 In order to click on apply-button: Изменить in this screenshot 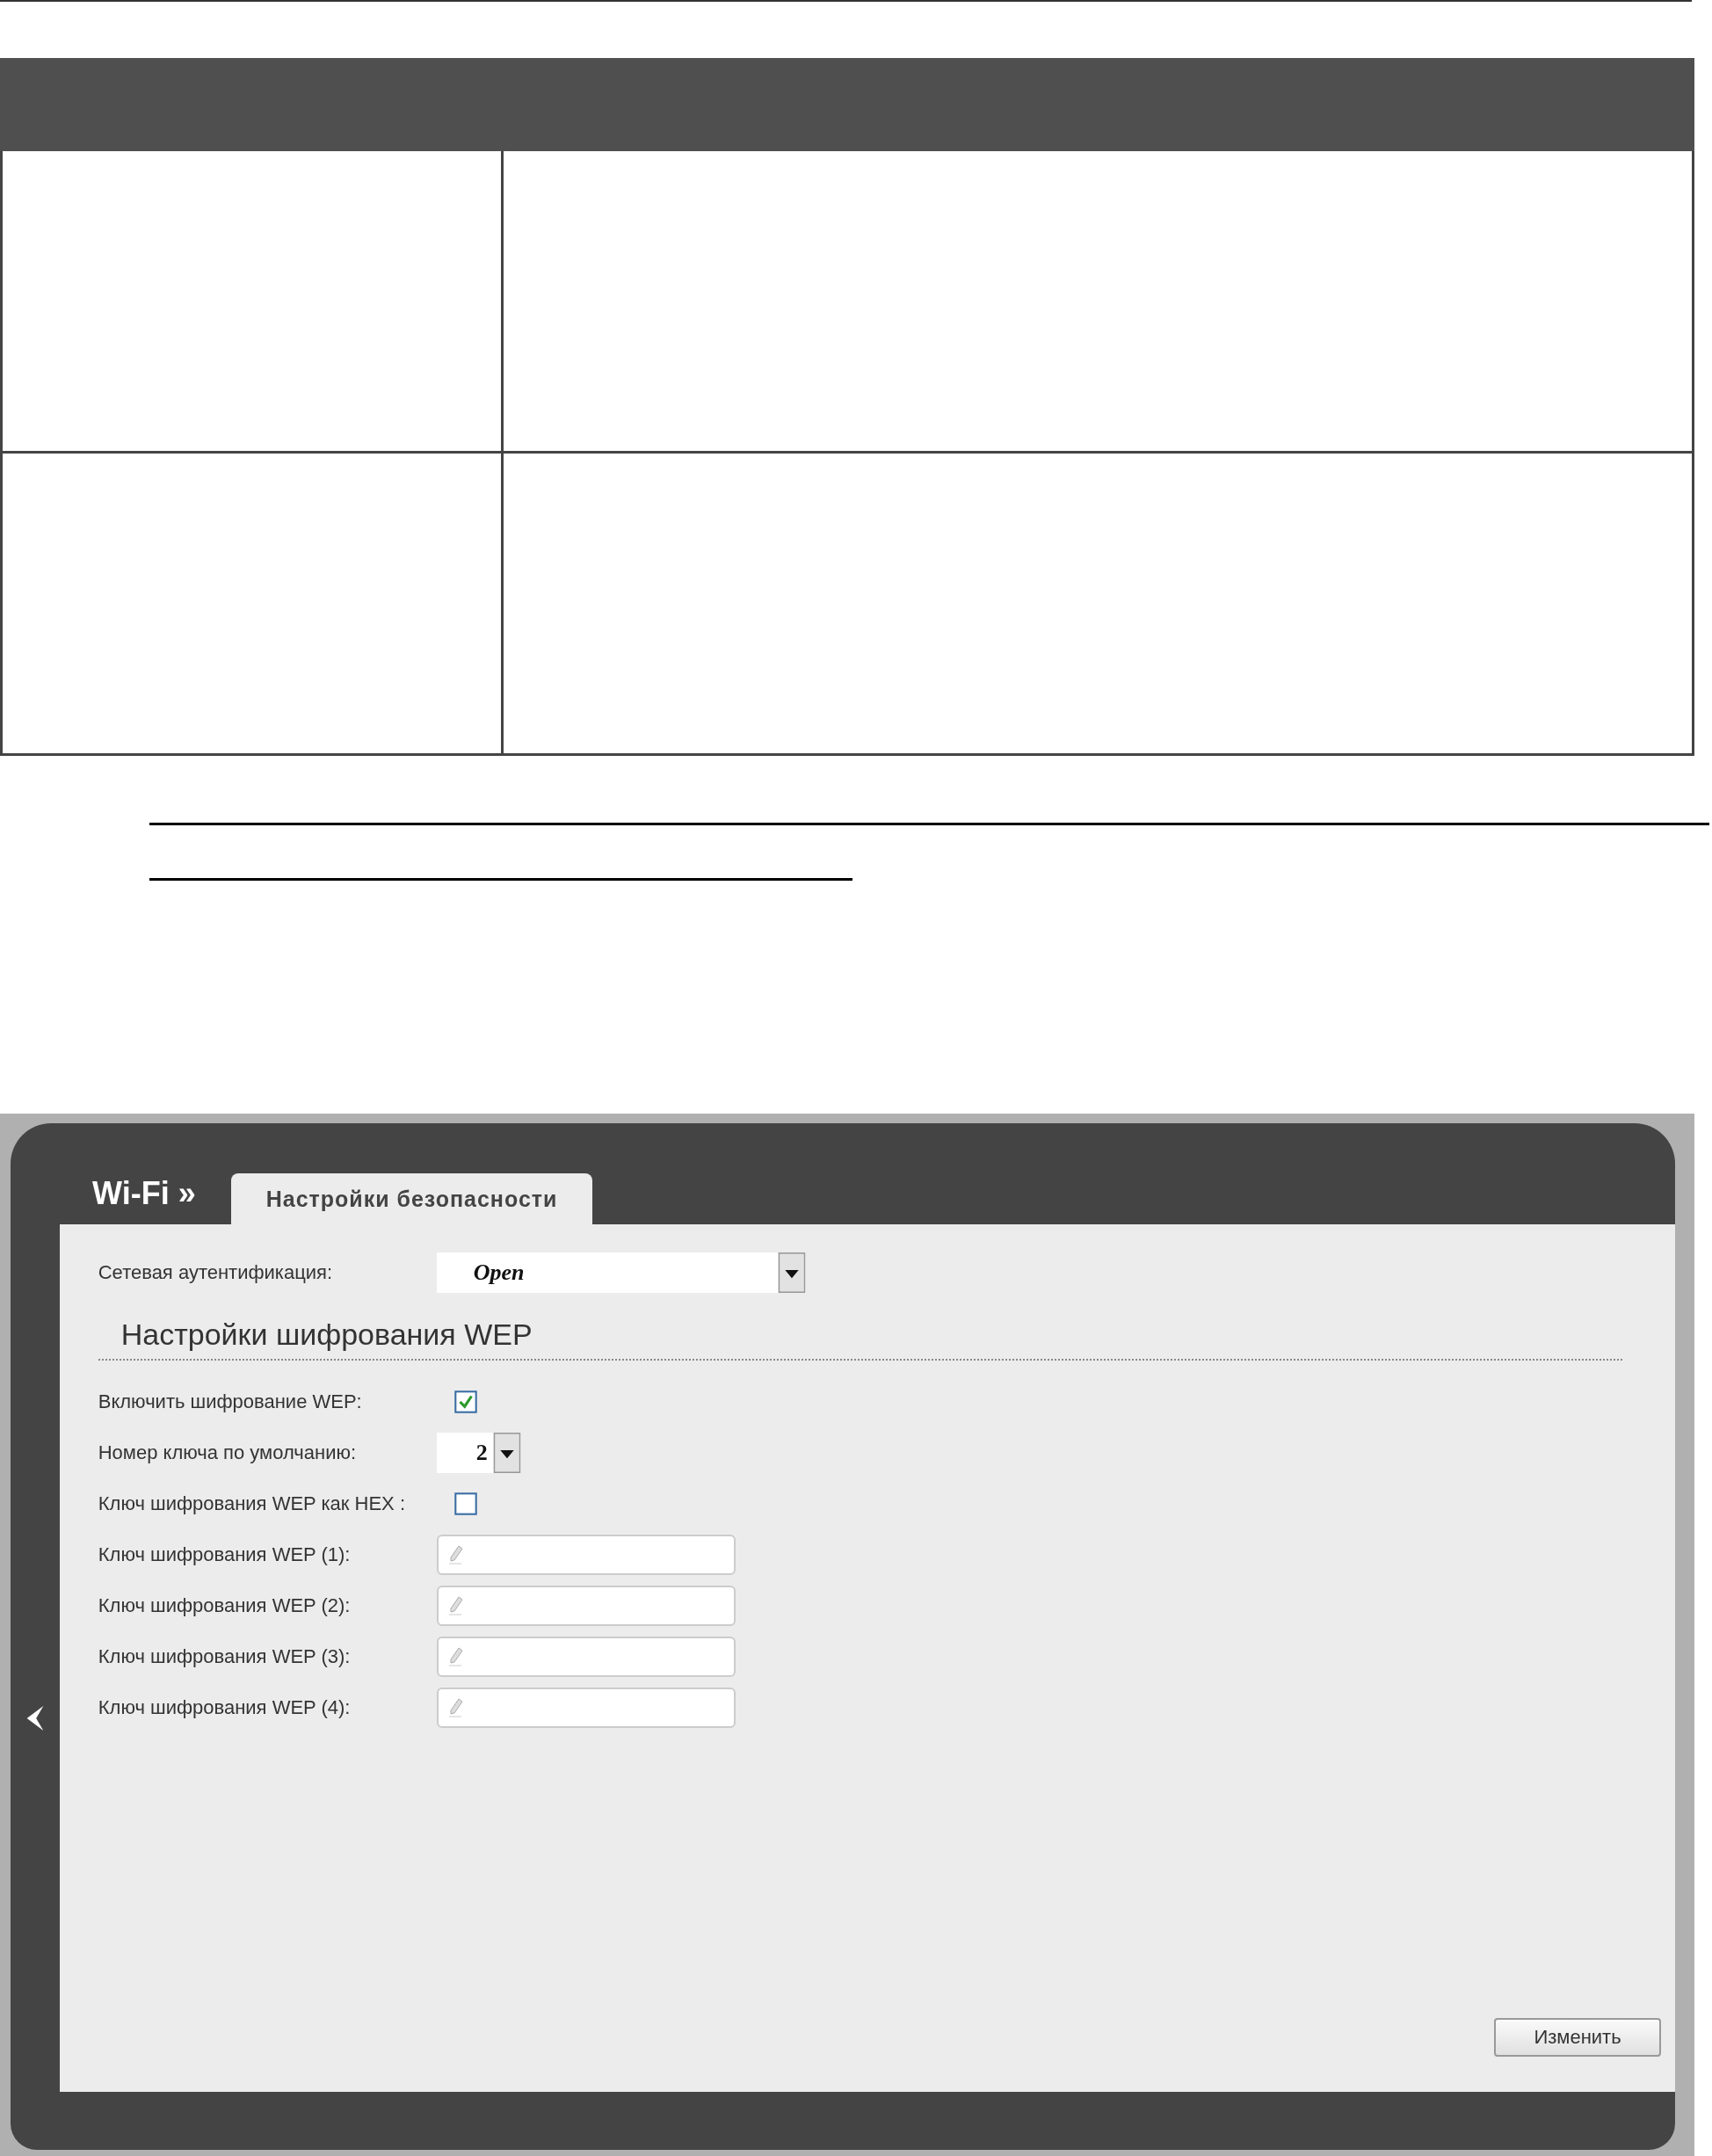, I will do `click(1577, 2037)`.